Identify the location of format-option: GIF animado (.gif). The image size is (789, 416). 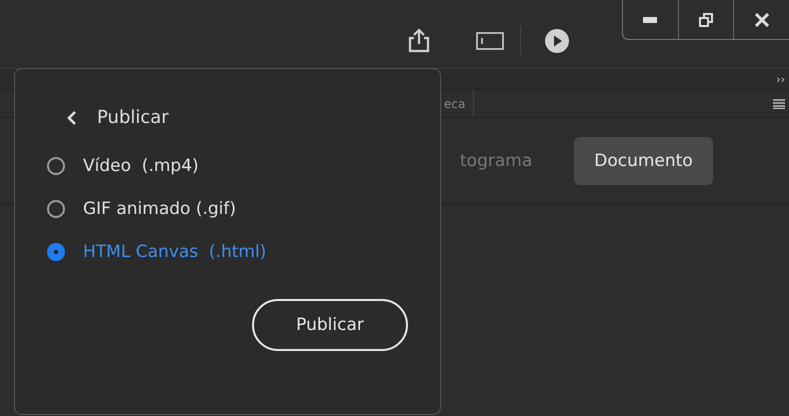
(228, 209).